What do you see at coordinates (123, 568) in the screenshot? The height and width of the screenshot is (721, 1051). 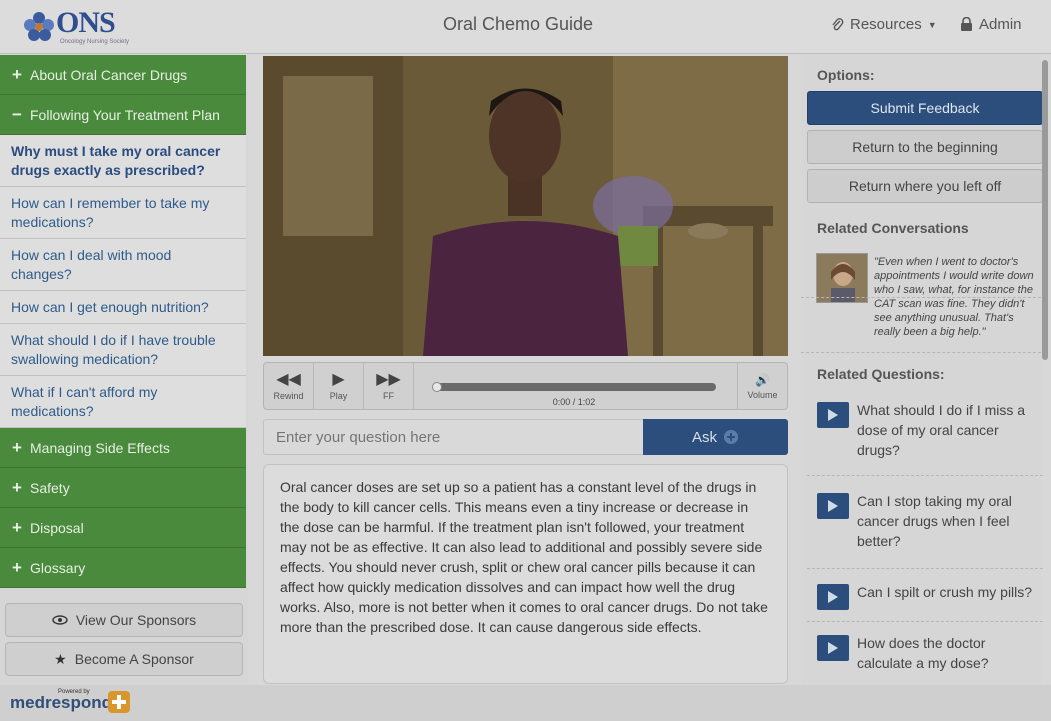 I see `category-glossary: + Glossary` at bounding box center [123, 568].